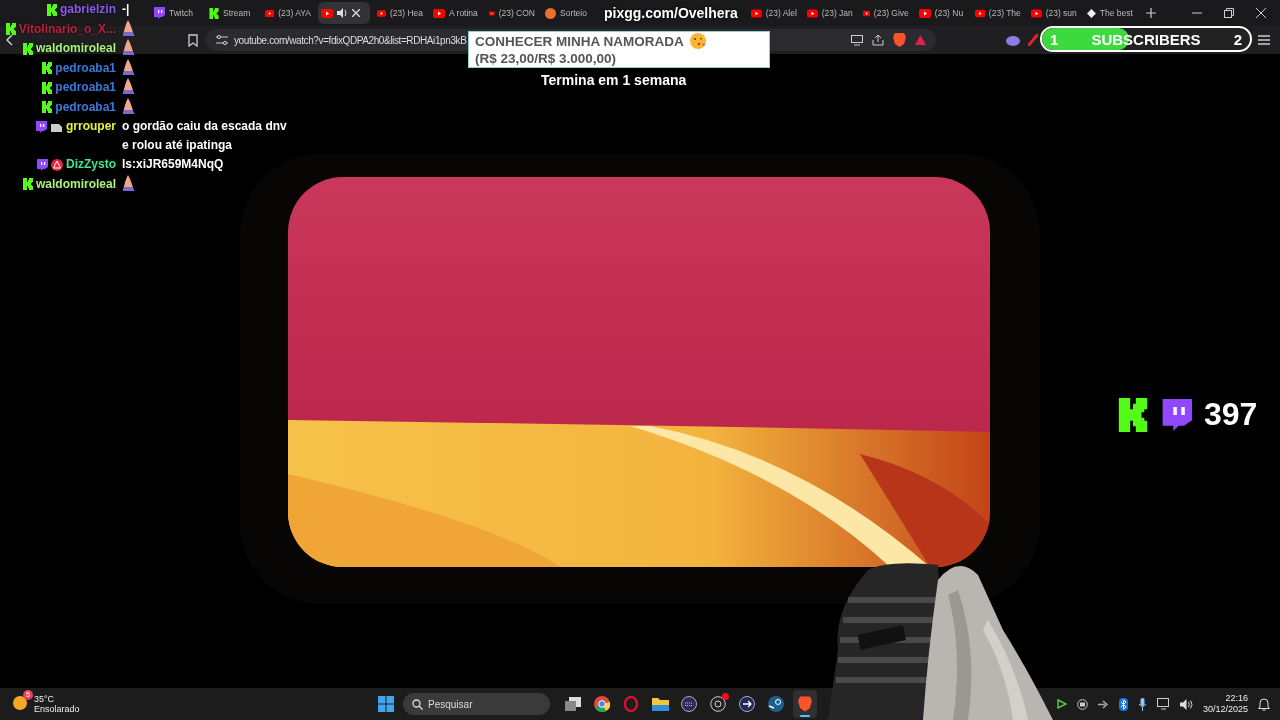 The width and height of the screenshot is (1280, 720). Describe the element at coordinates (222, 40) in the screenshot. I see `settings-icon` at that location.